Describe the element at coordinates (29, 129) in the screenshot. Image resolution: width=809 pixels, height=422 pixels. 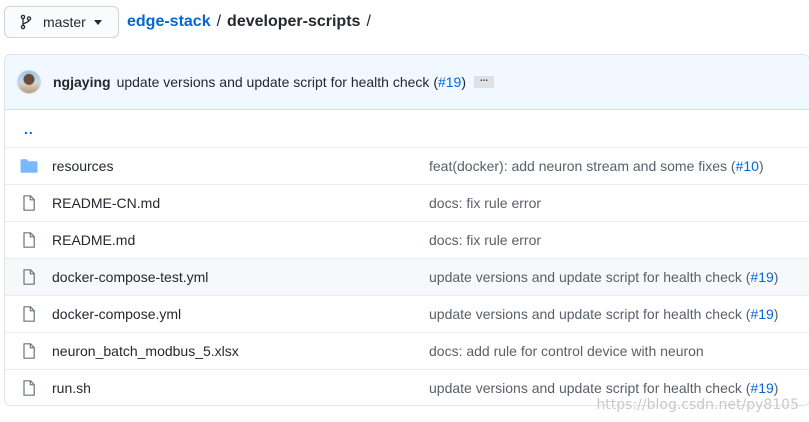
I see `parent-directory-link: ..` at that location.